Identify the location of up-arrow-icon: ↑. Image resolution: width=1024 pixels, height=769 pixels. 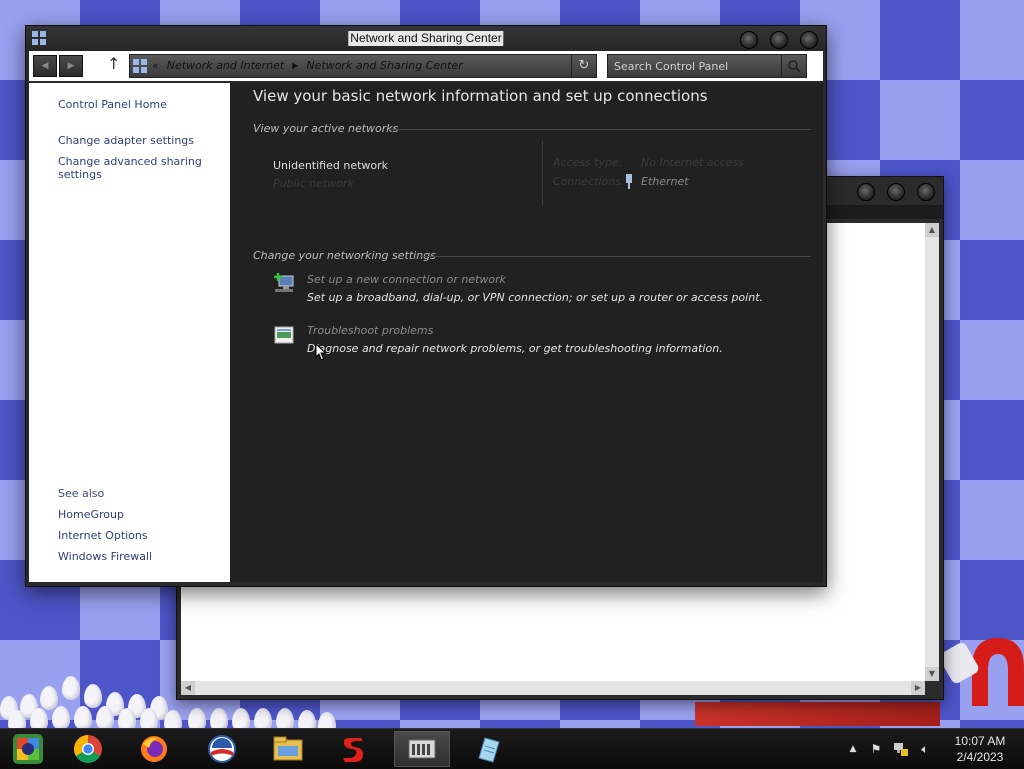
(113, 63).